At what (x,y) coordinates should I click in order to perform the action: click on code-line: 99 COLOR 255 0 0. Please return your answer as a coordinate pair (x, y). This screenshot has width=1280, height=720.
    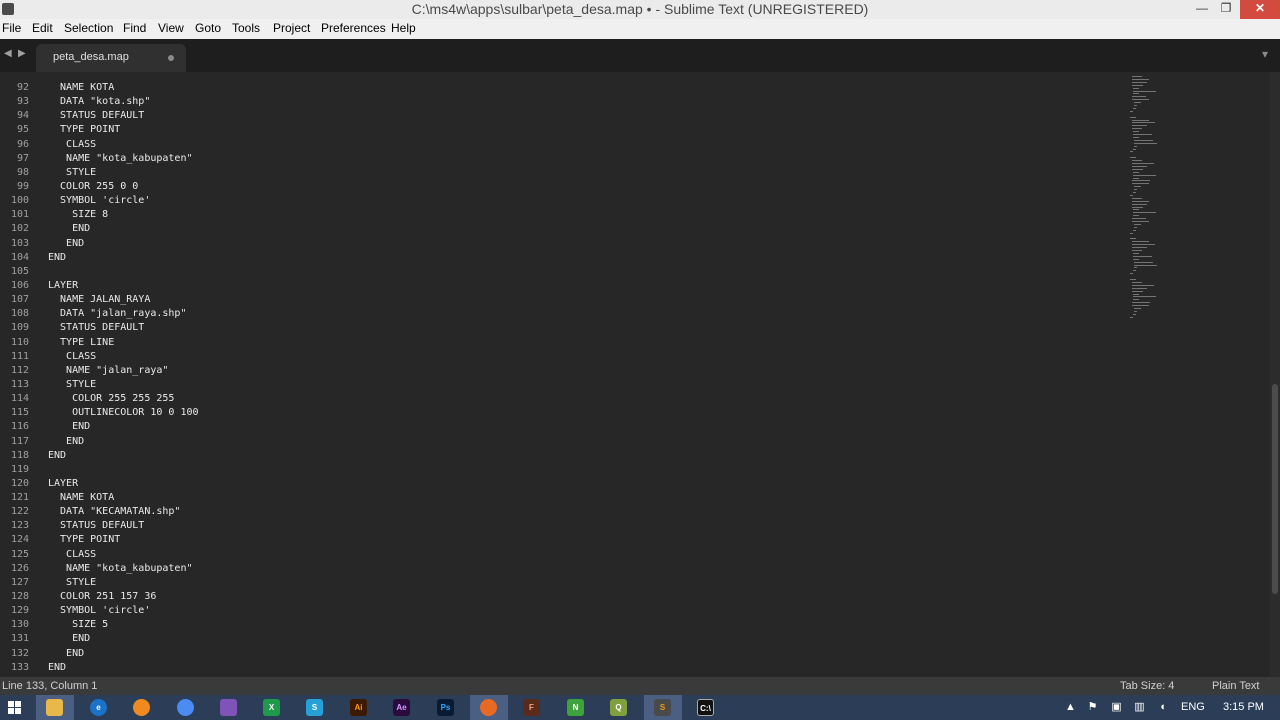
    Looking at the image, I should click on (560, 187).